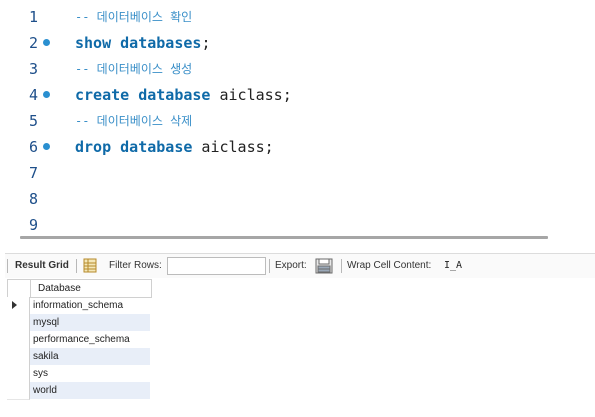  Describe the element at coordinates (19, 288) in the screenshot. I see `row-header-corner` at that location.